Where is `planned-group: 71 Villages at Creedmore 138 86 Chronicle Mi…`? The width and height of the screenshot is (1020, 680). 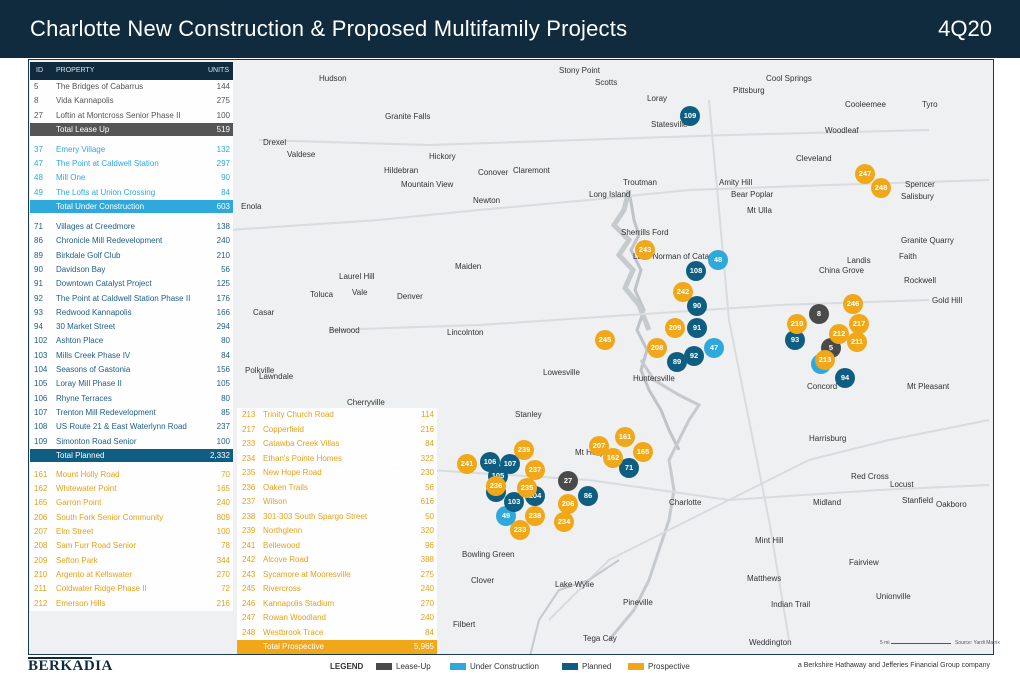
planned-group: 71 Villages at Creedmore 138 86 Chronicle Mi… is located at coordinates (131, 334).